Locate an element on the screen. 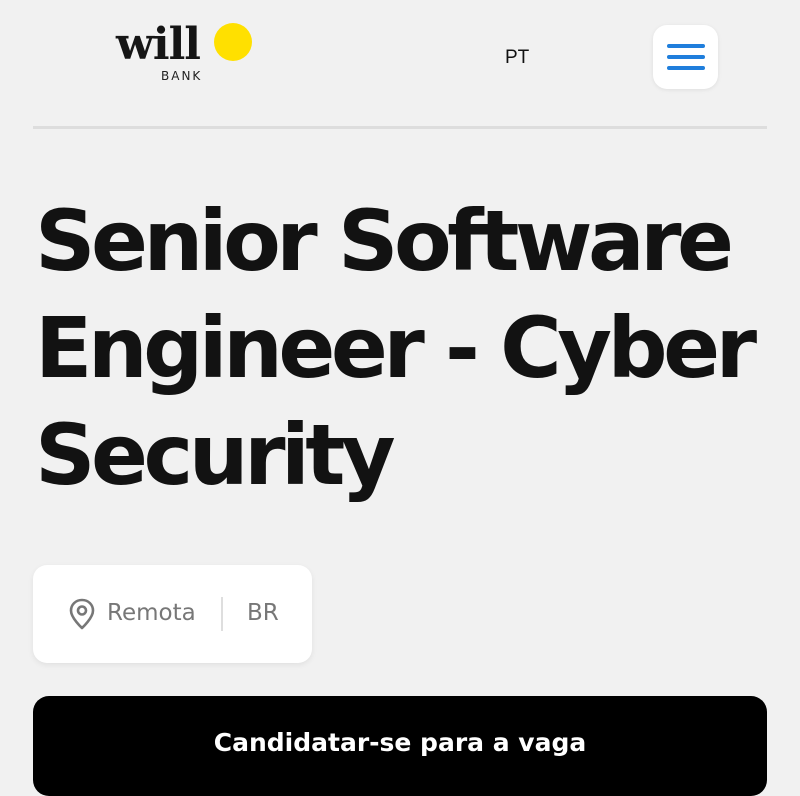 This screenshot has height=796, width=800. language-switch: PT is located at coordinates (517, 58).